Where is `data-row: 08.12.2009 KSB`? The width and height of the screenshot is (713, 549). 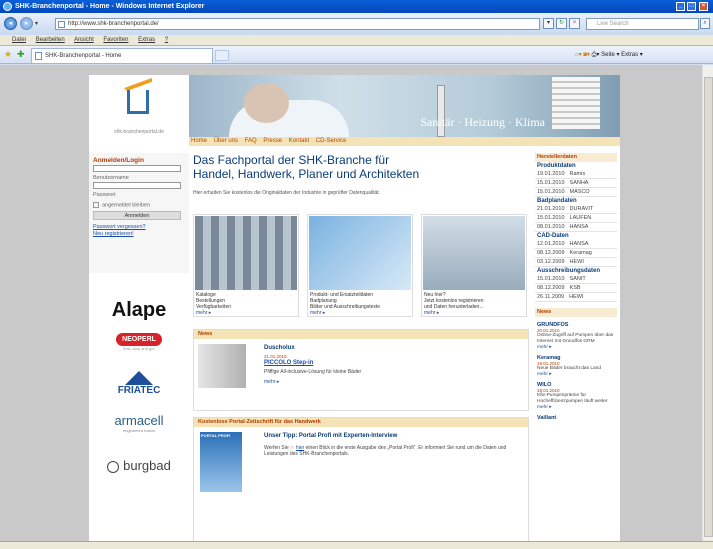 data-row: 08.12.2009 KSB is located at coordinates (576, 288).